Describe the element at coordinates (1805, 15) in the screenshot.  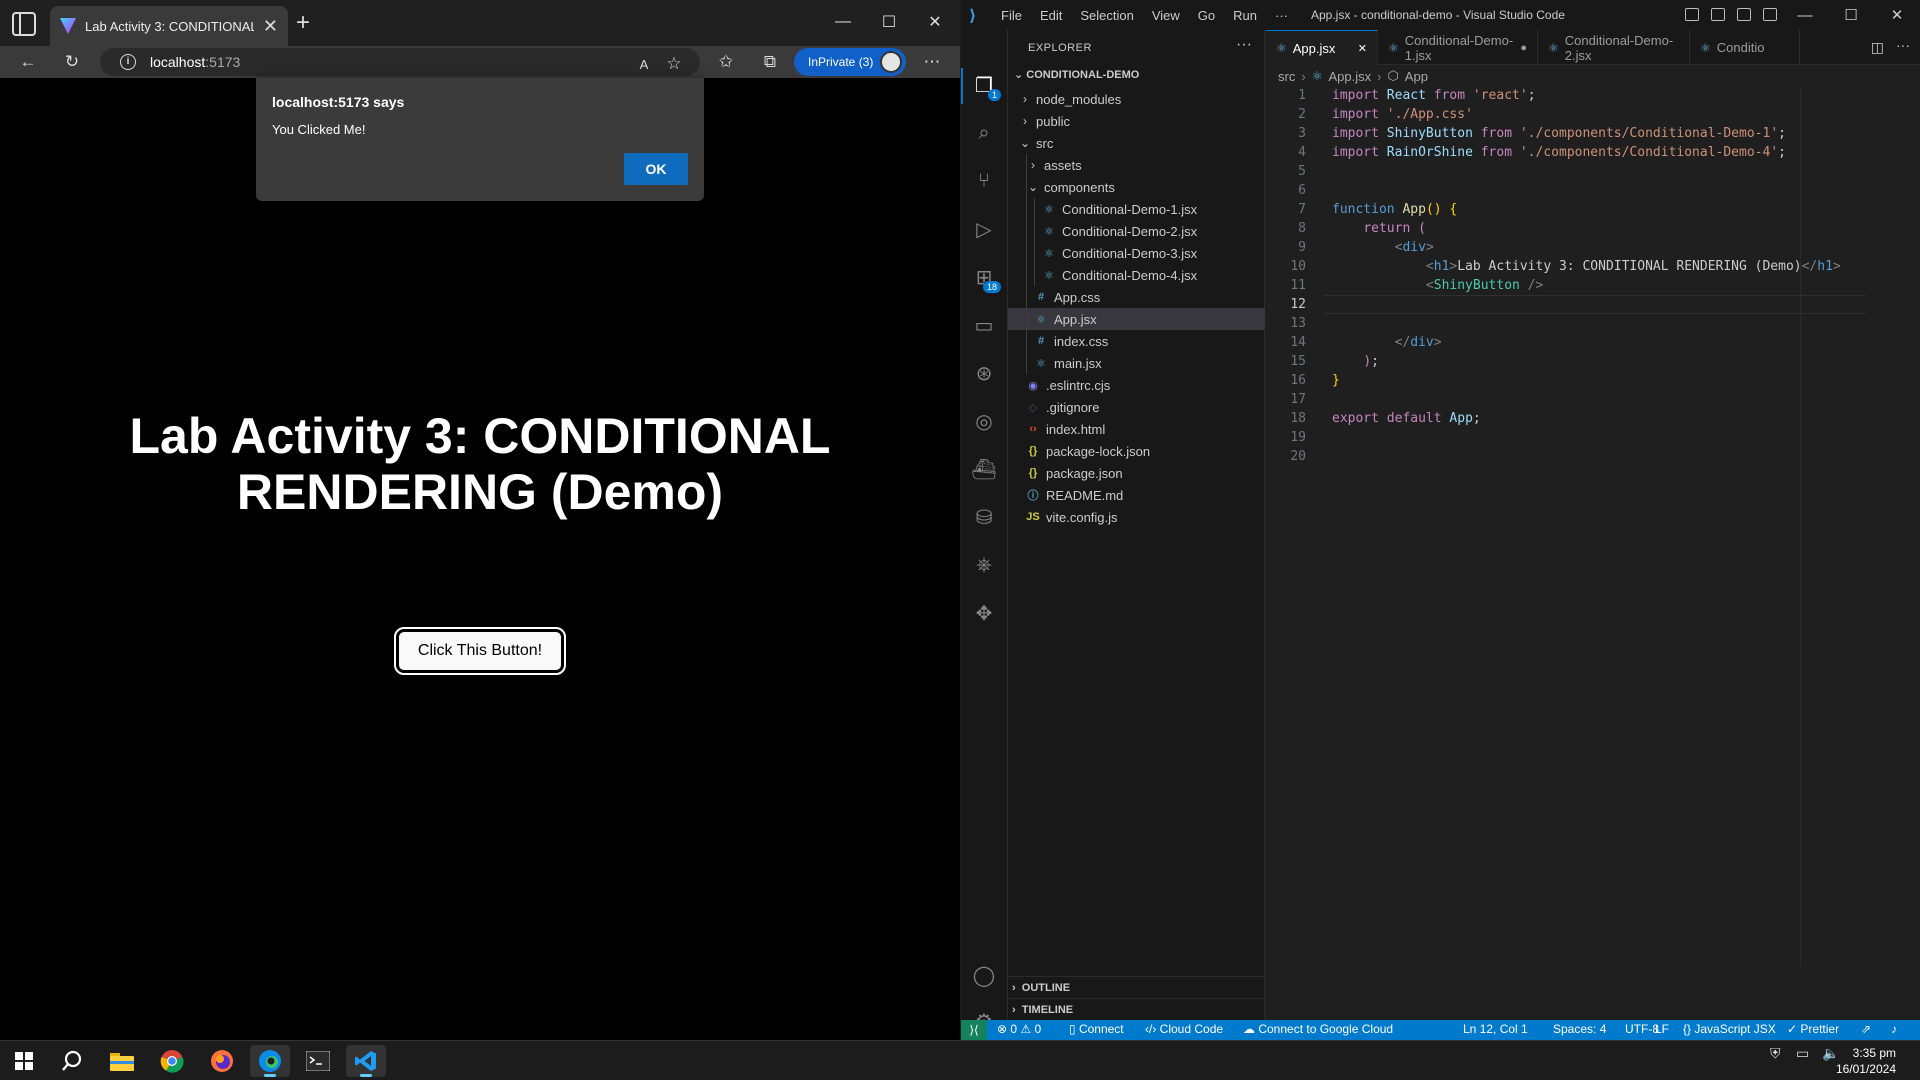
I see `vscode-minimize-button: —` at that location.